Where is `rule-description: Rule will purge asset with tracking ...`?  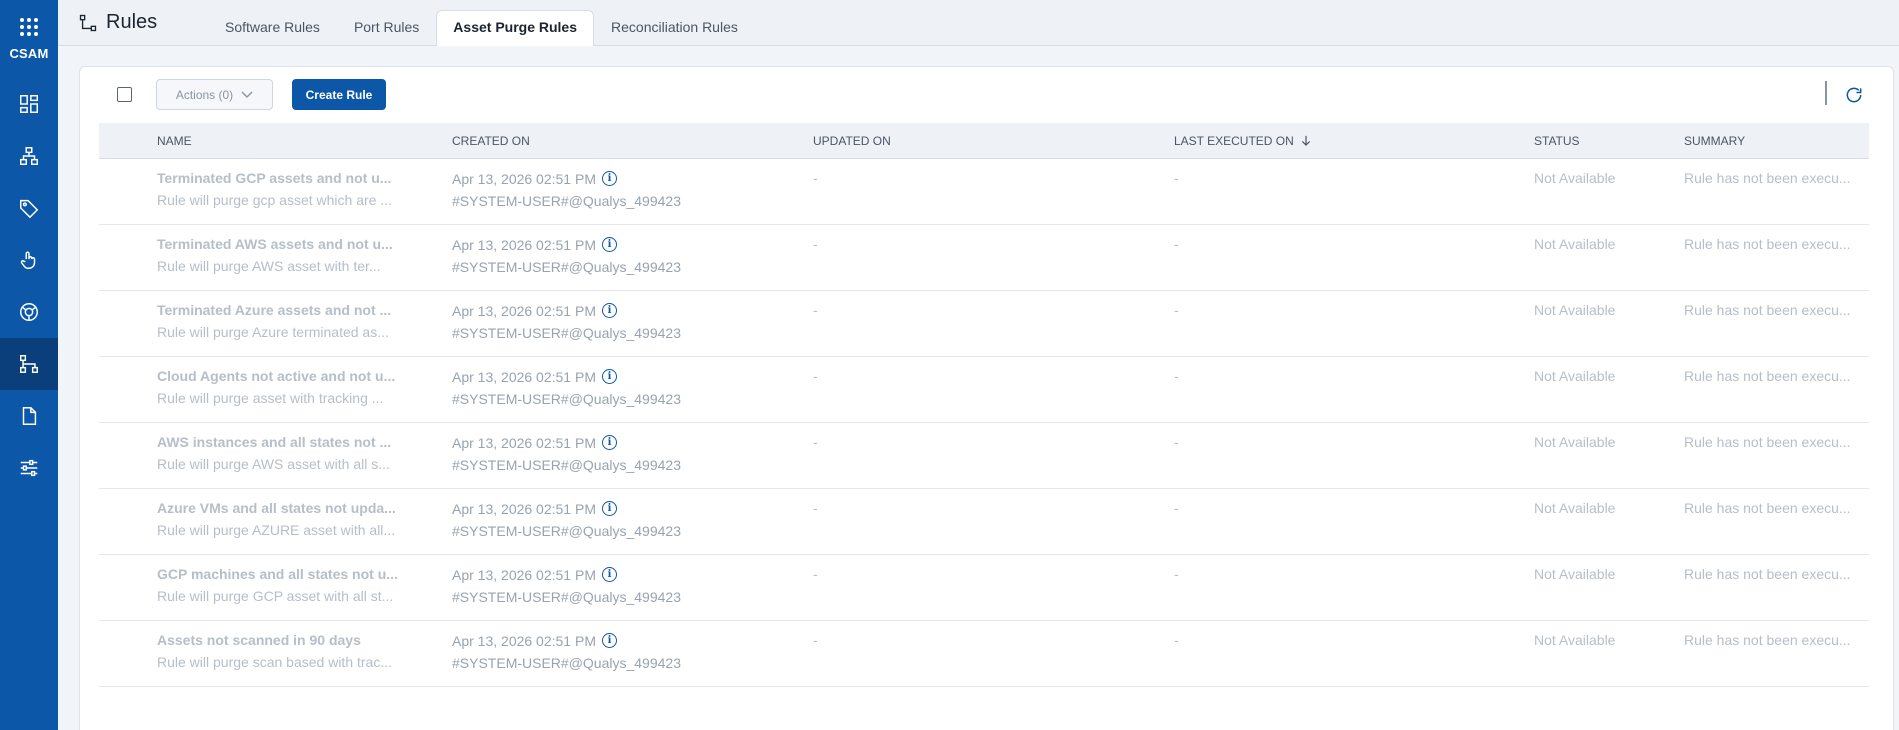 rule-description: Rule will purge asset with tracking ... is located at coordinates (270, 398).